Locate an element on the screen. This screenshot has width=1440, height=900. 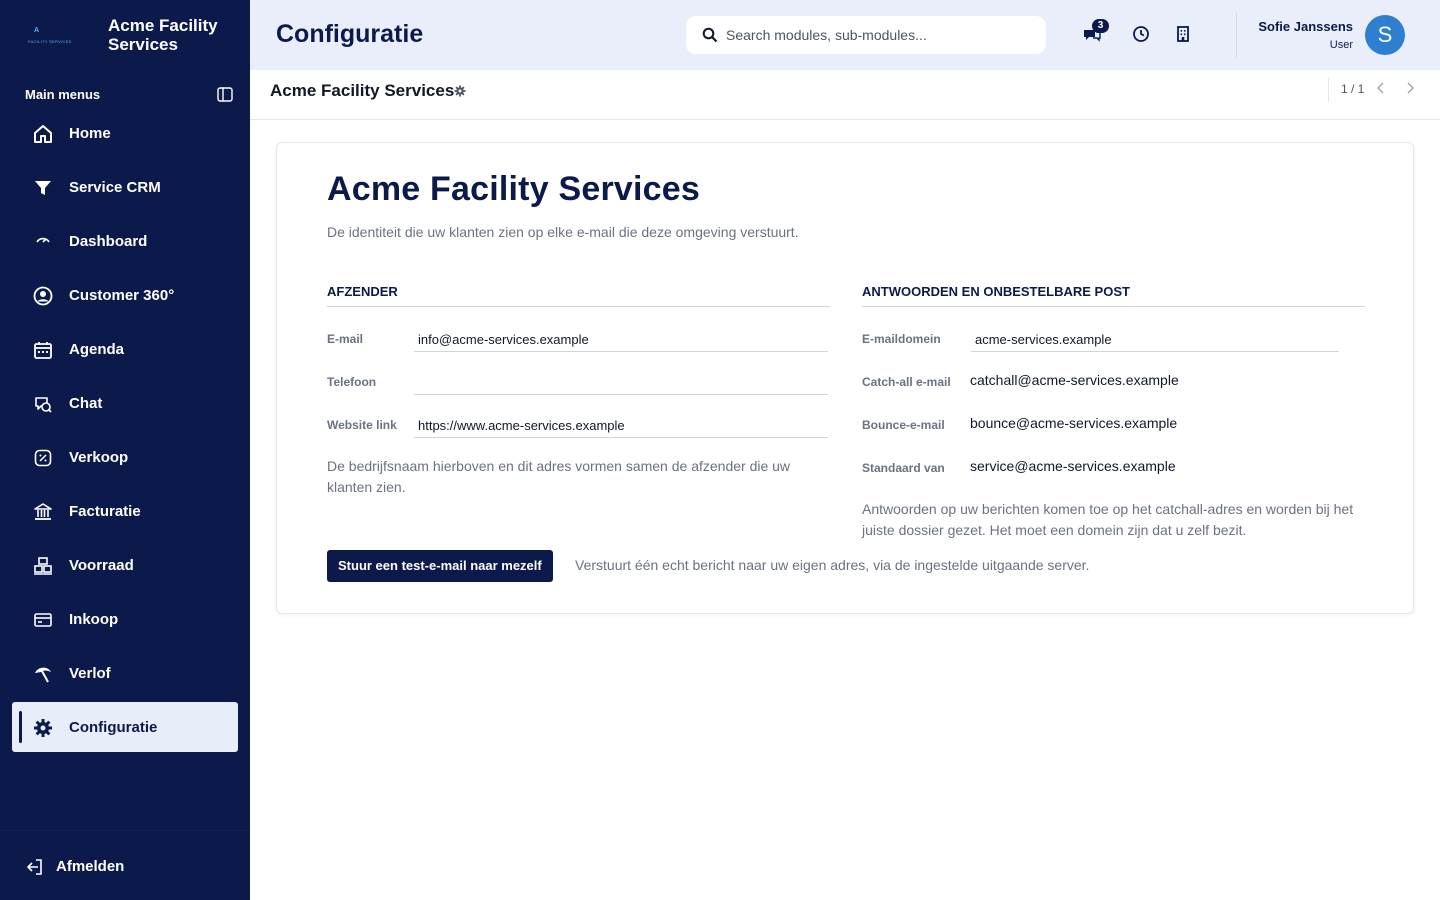
user-role: User is located at coordinates (1341, 45).